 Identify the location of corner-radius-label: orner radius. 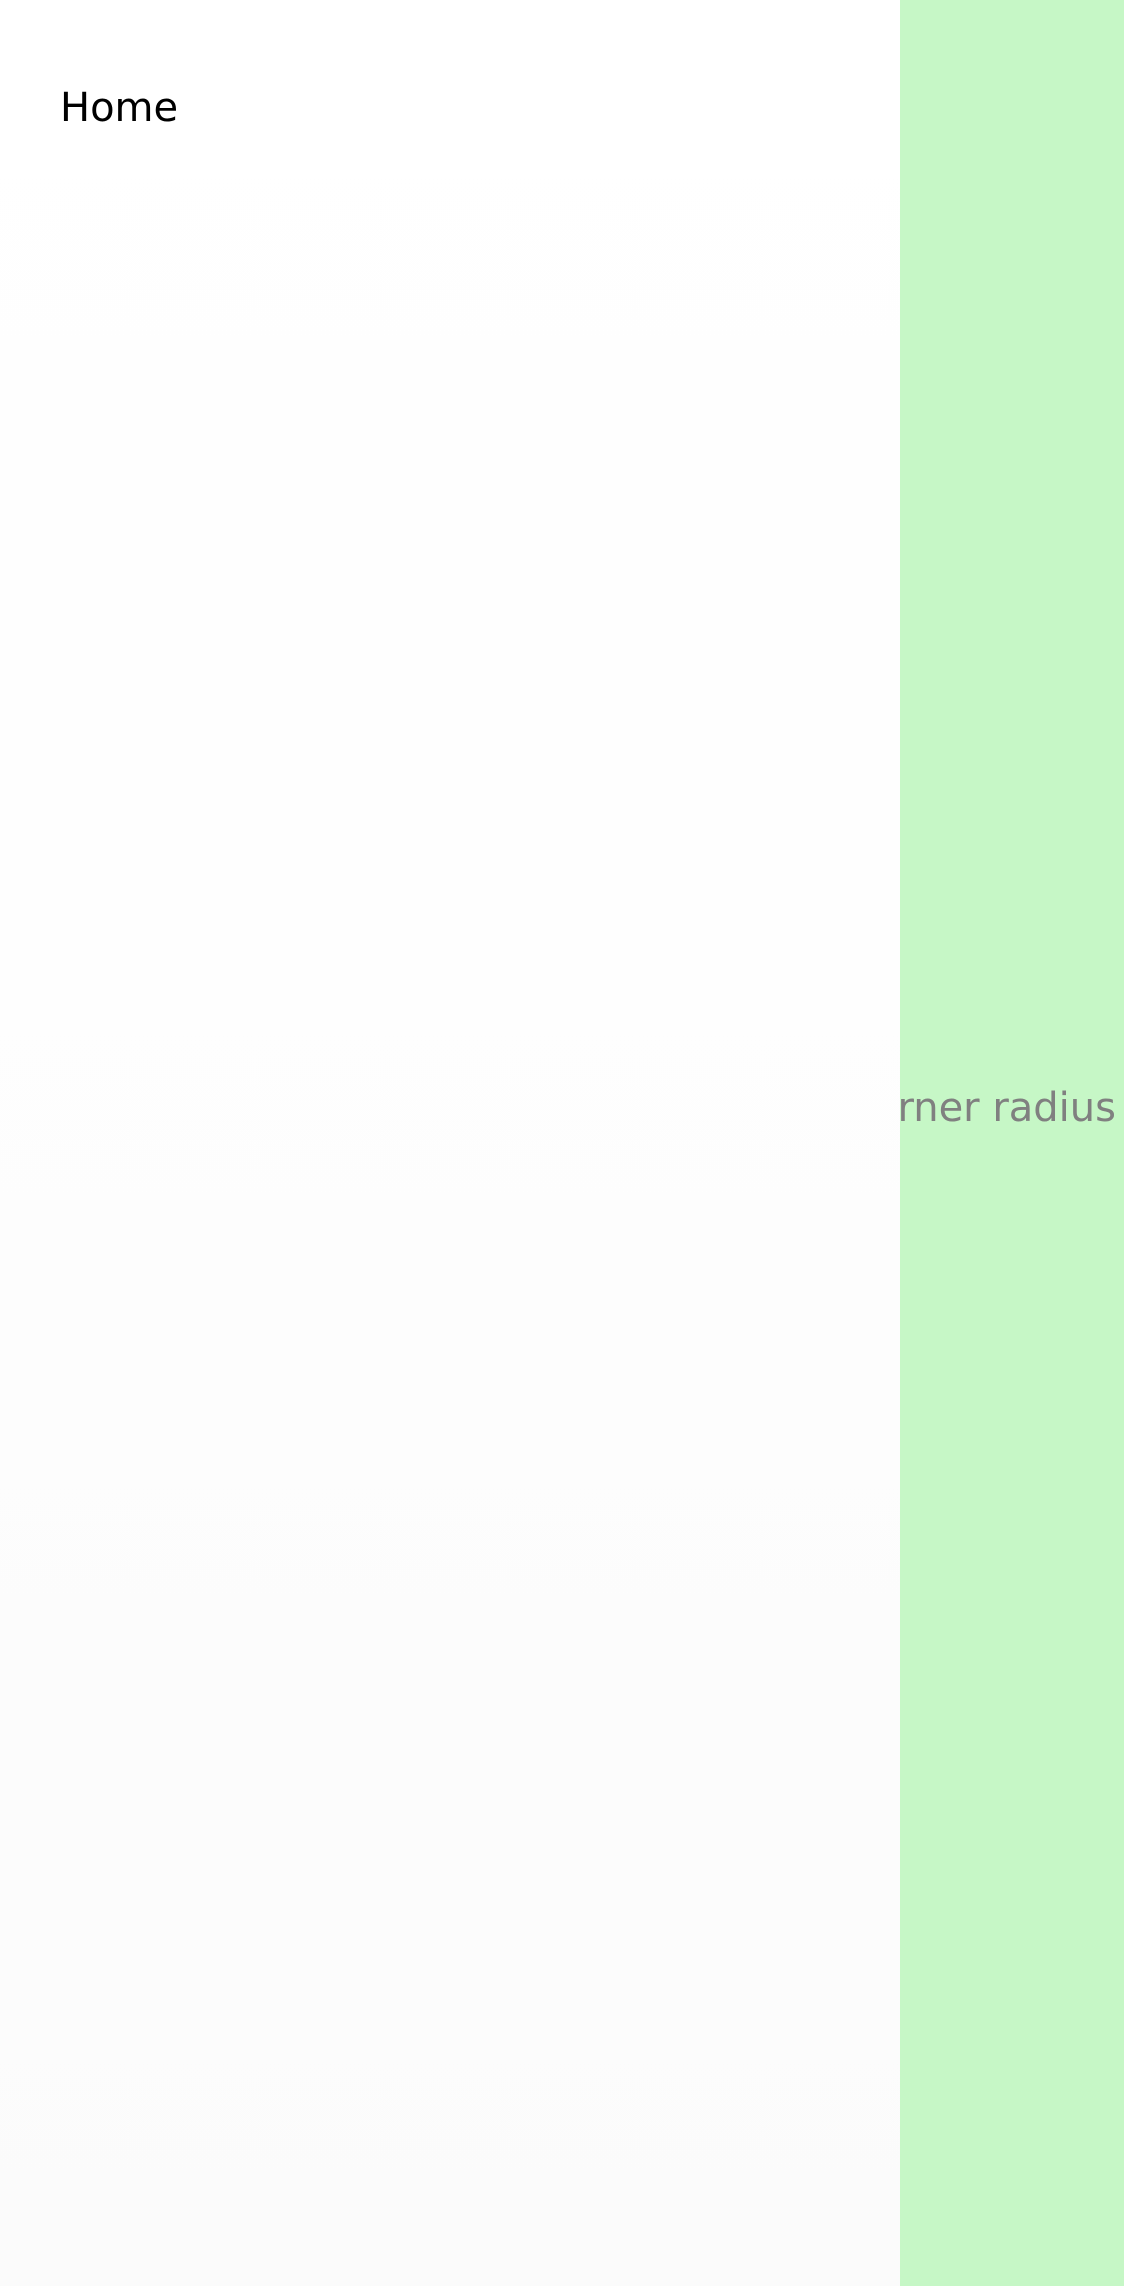
(1008, 1108).